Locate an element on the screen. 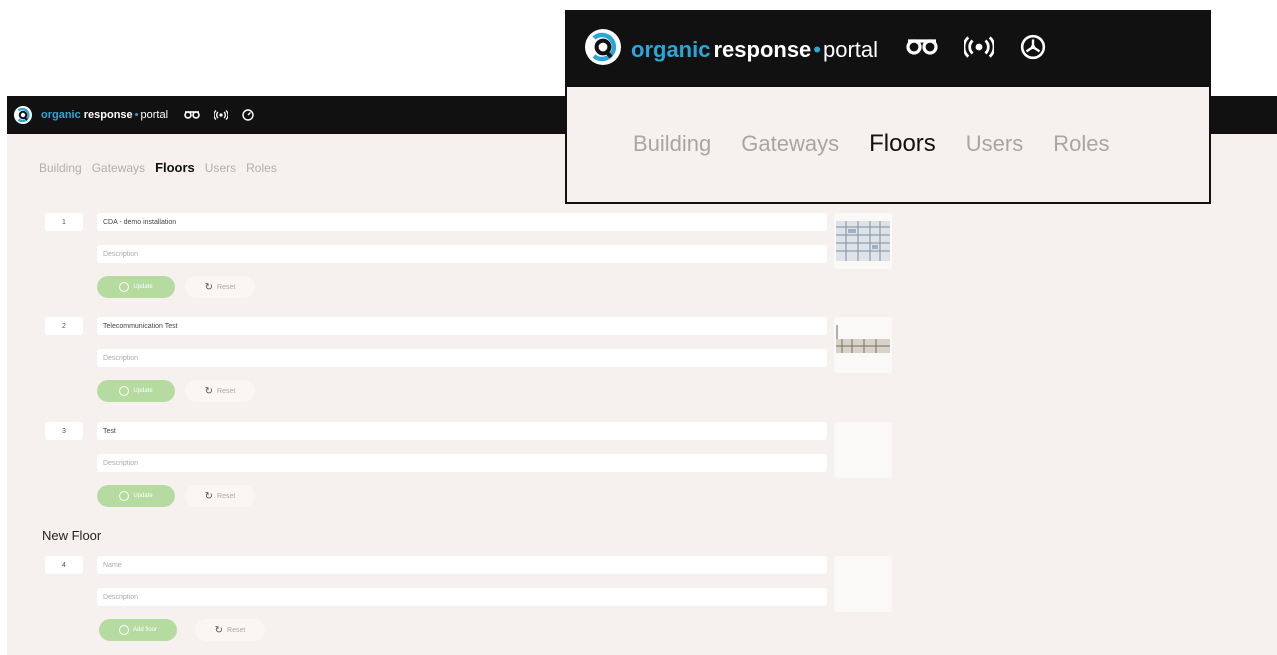  sub-navigation: Building Gateways Floors Users Roles is located at coordinates (158, 167).